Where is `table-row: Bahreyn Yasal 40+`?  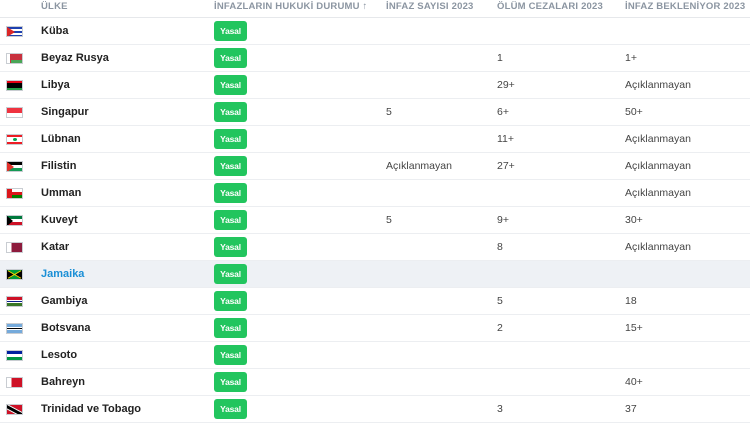
table-row: Bahreyn Yasal 40+ is located at coordinates (375, 382).